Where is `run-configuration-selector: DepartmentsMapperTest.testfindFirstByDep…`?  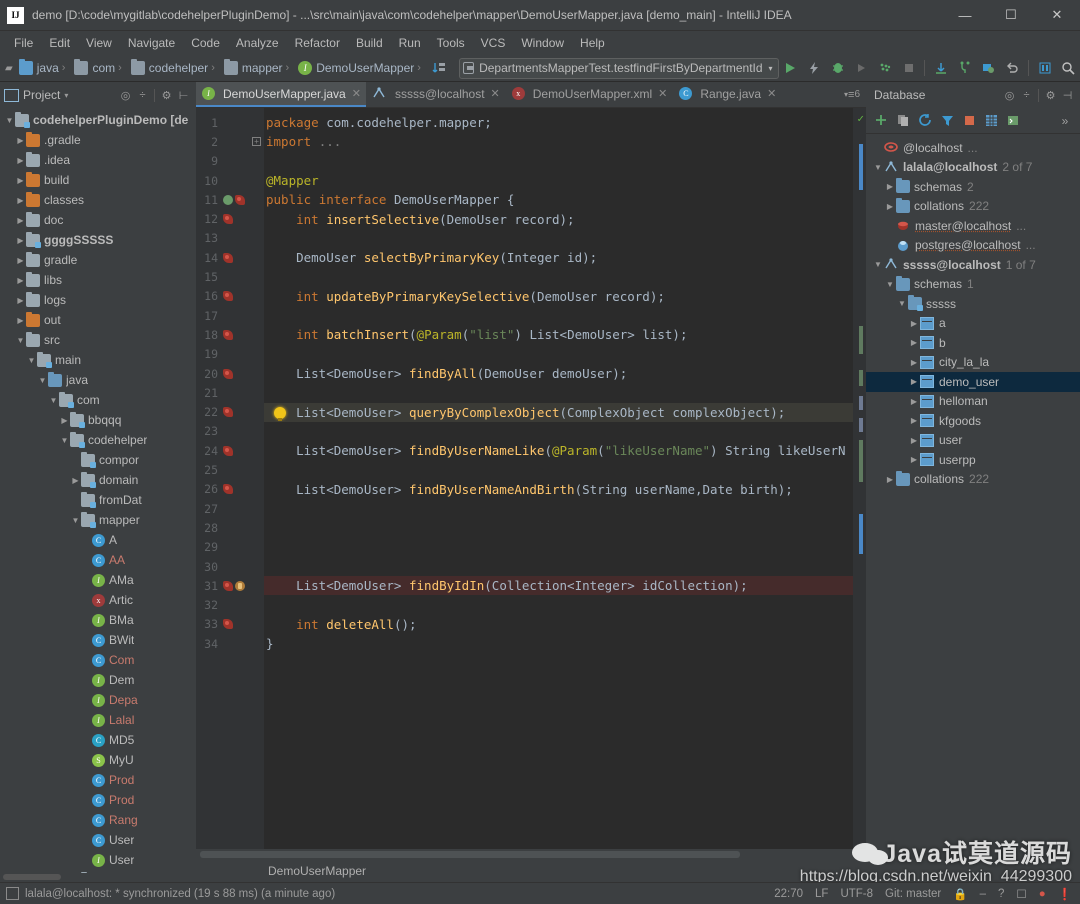 run-configuration-selector: DepartmentsMapperTest.testfindFirstByDep… is located at coordinates (618, 68).